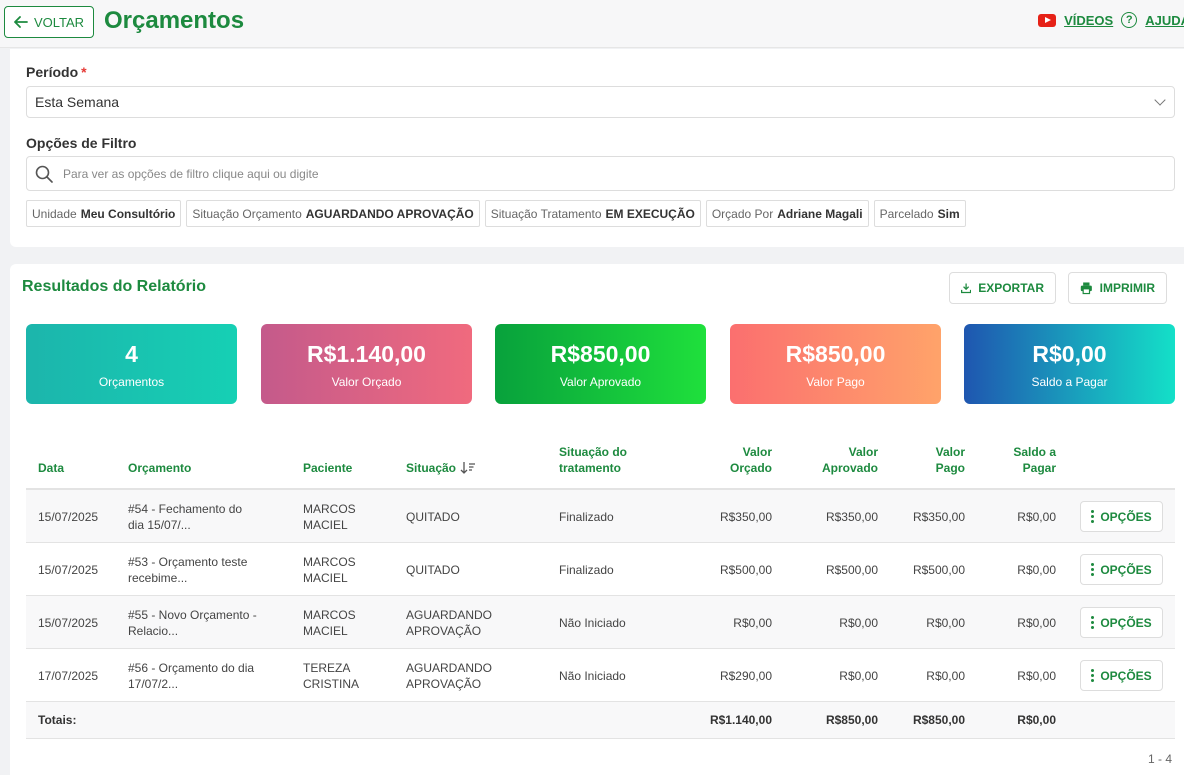 The width and height of the screenshot is (1184, 775). What do you see at coordinates (751, 460) in the screenshot?
I see `col-header-valor-orcado: Valor Orçado` at bounding box center [751, 460].